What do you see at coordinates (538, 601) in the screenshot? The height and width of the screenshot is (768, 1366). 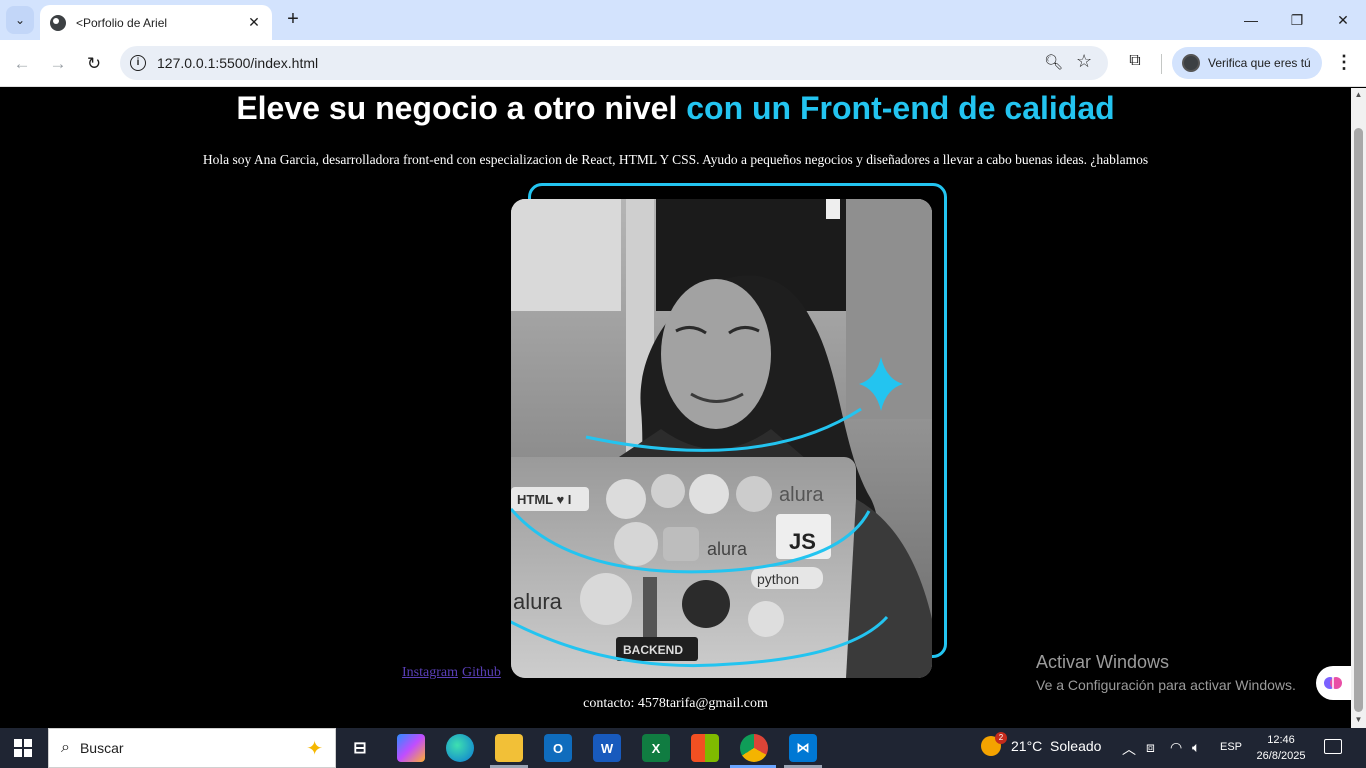 I see `sticker-alura-3: alura` at bounding box center [538, 601].